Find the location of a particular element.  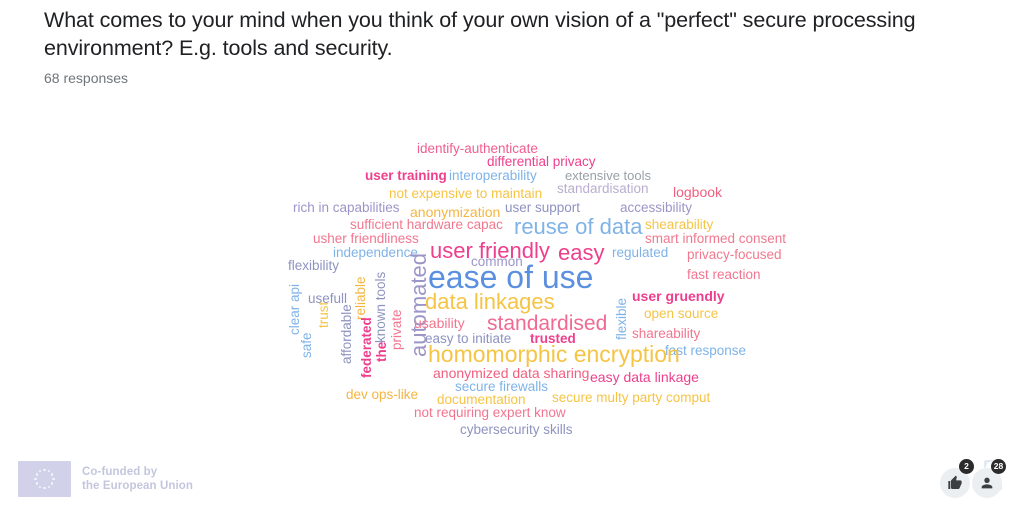

person-icon is located at coordinates (987, 483).